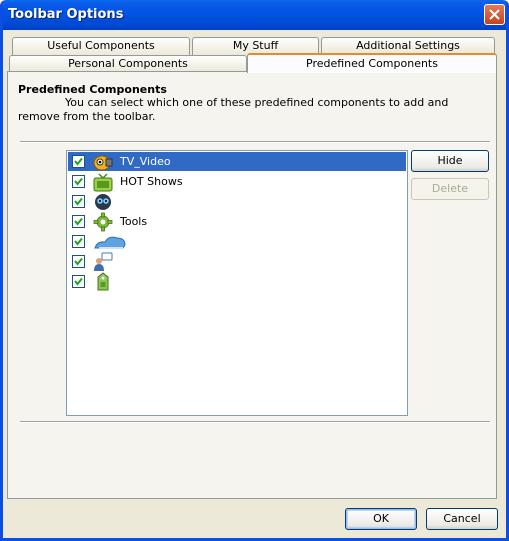 The width and height of the screenshot is (509, 541). I want to click on hide-button: Hide, so click(450, 161).